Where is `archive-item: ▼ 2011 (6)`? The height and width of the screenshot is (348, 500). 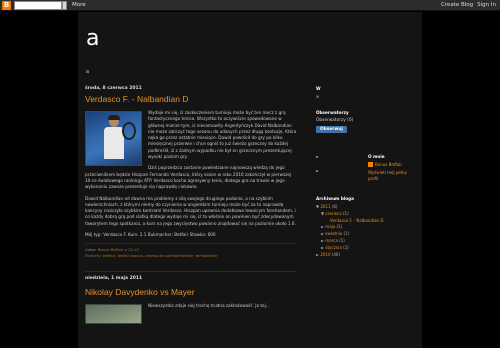 archive-item: ▼ 2011 (6) is located at coordinates (368, 207).